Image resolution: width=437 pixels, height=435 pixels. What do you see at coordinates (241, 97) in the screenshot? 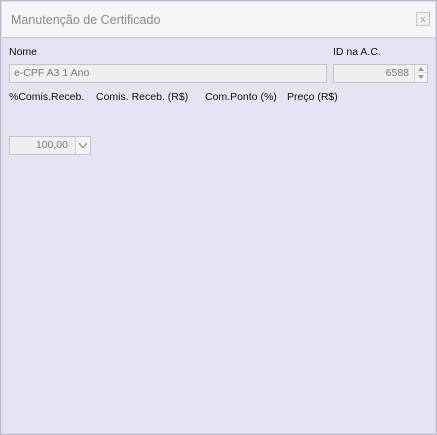
I see `label-com-ponto: Com.Ponto (%)` at bounding box center [241, 97].